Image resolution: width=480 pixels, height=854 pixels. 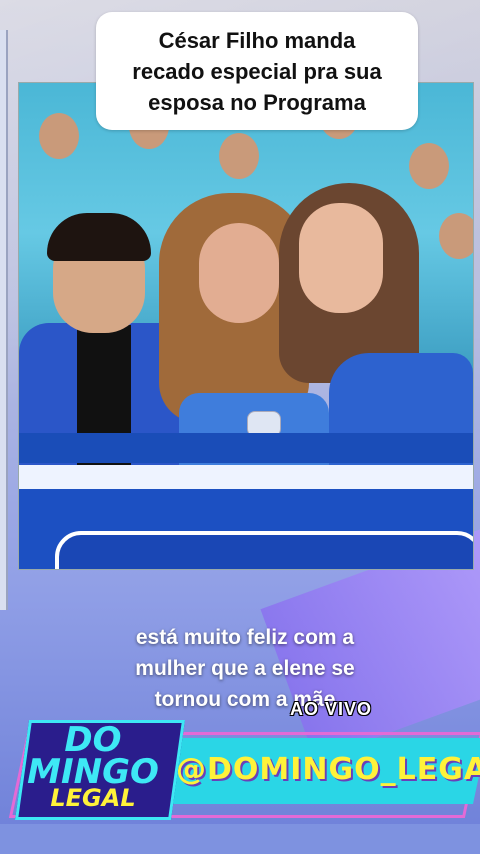 I want to click on subtitle-line-1: está muito feliz com a, so click(x=245, y=637).